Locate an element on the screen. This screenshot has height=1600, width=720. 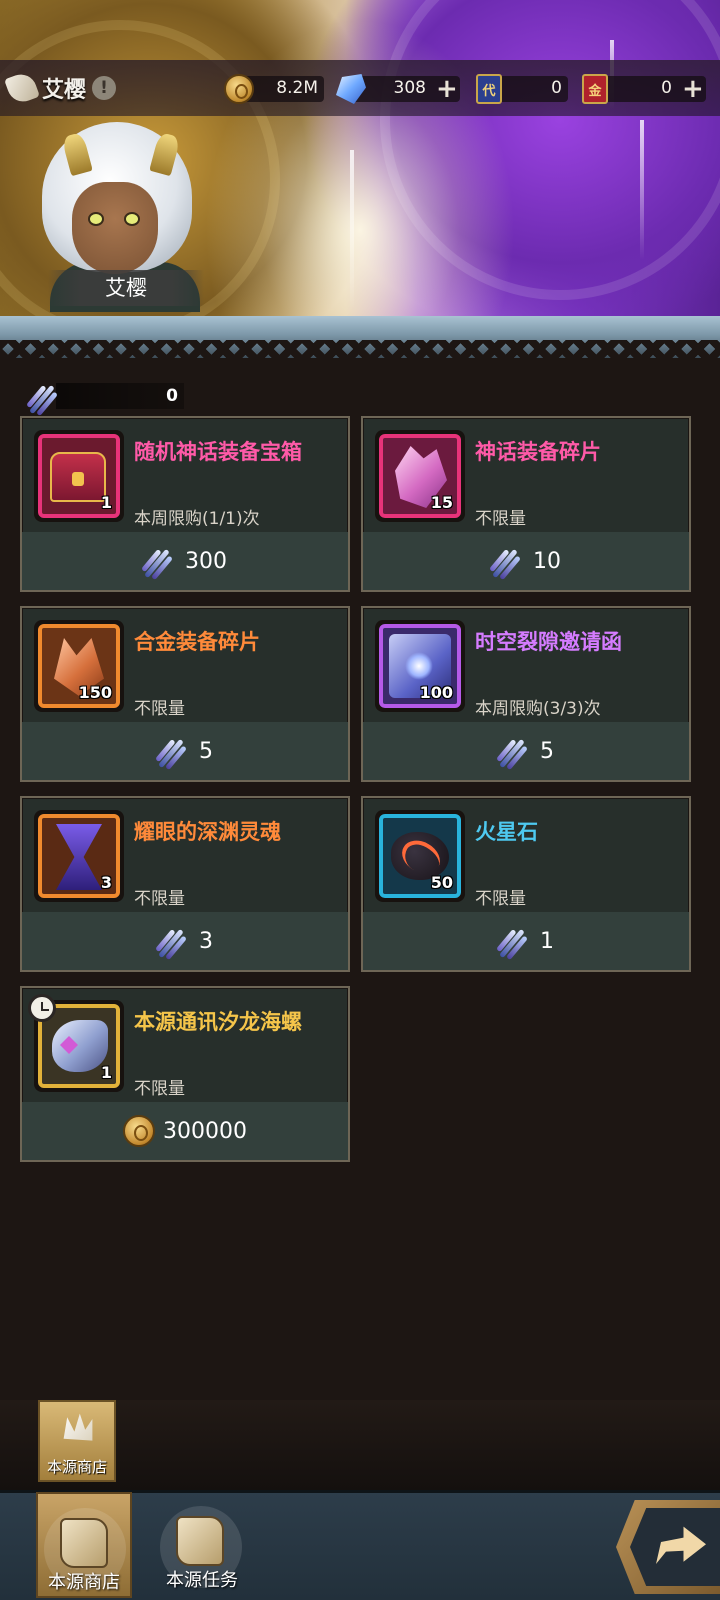
item-icon: 1 is located at coordinates (79, 476).